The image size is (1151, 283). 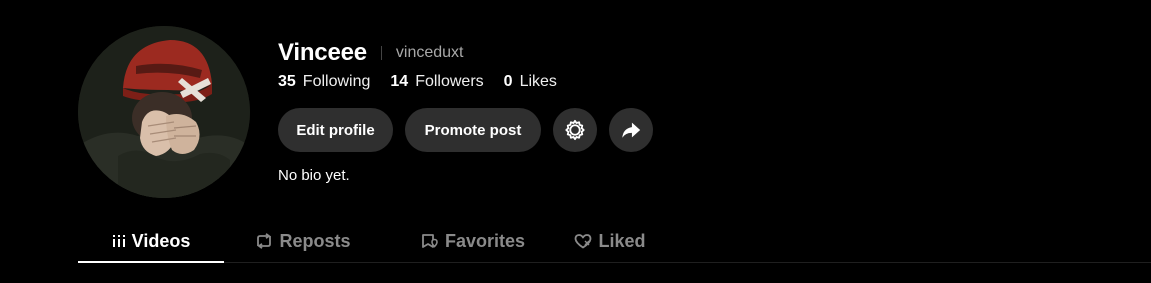 I want to click on tab-favorites: Favorites, so click(x=473, y=241).